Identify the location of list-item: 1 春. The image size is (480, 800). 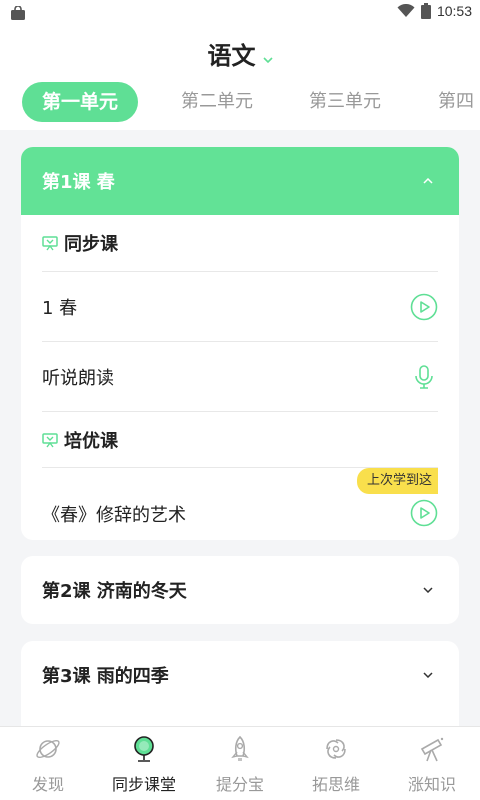
(240, 306).